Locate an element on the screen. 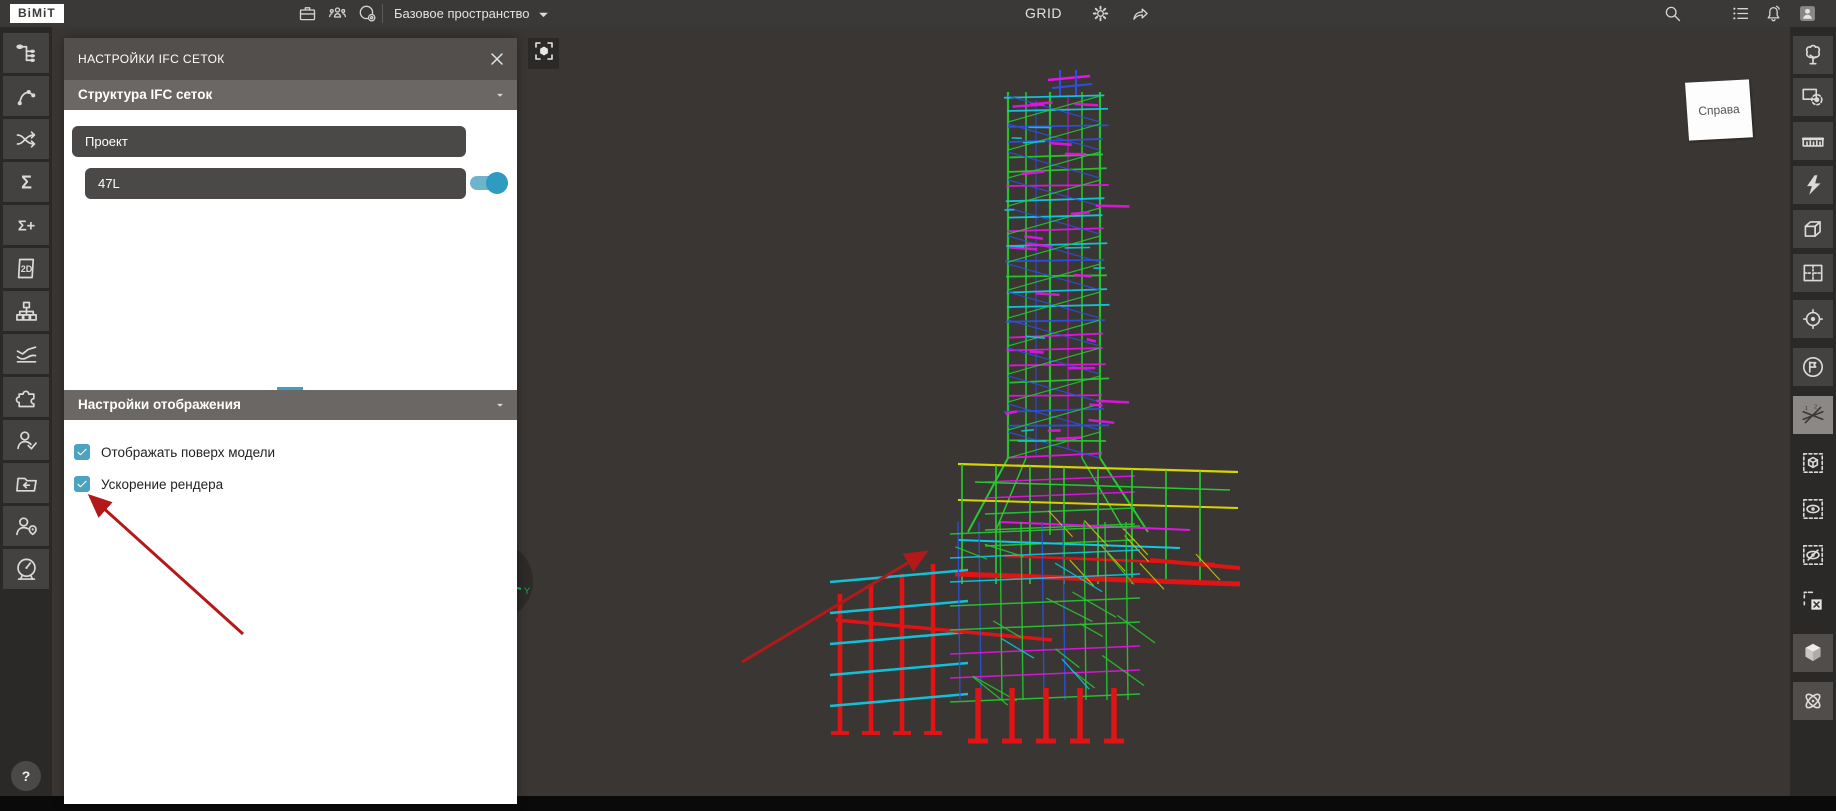  sidebar-item-sigma-plus: Σ+ is located at coordinates (26, 225).